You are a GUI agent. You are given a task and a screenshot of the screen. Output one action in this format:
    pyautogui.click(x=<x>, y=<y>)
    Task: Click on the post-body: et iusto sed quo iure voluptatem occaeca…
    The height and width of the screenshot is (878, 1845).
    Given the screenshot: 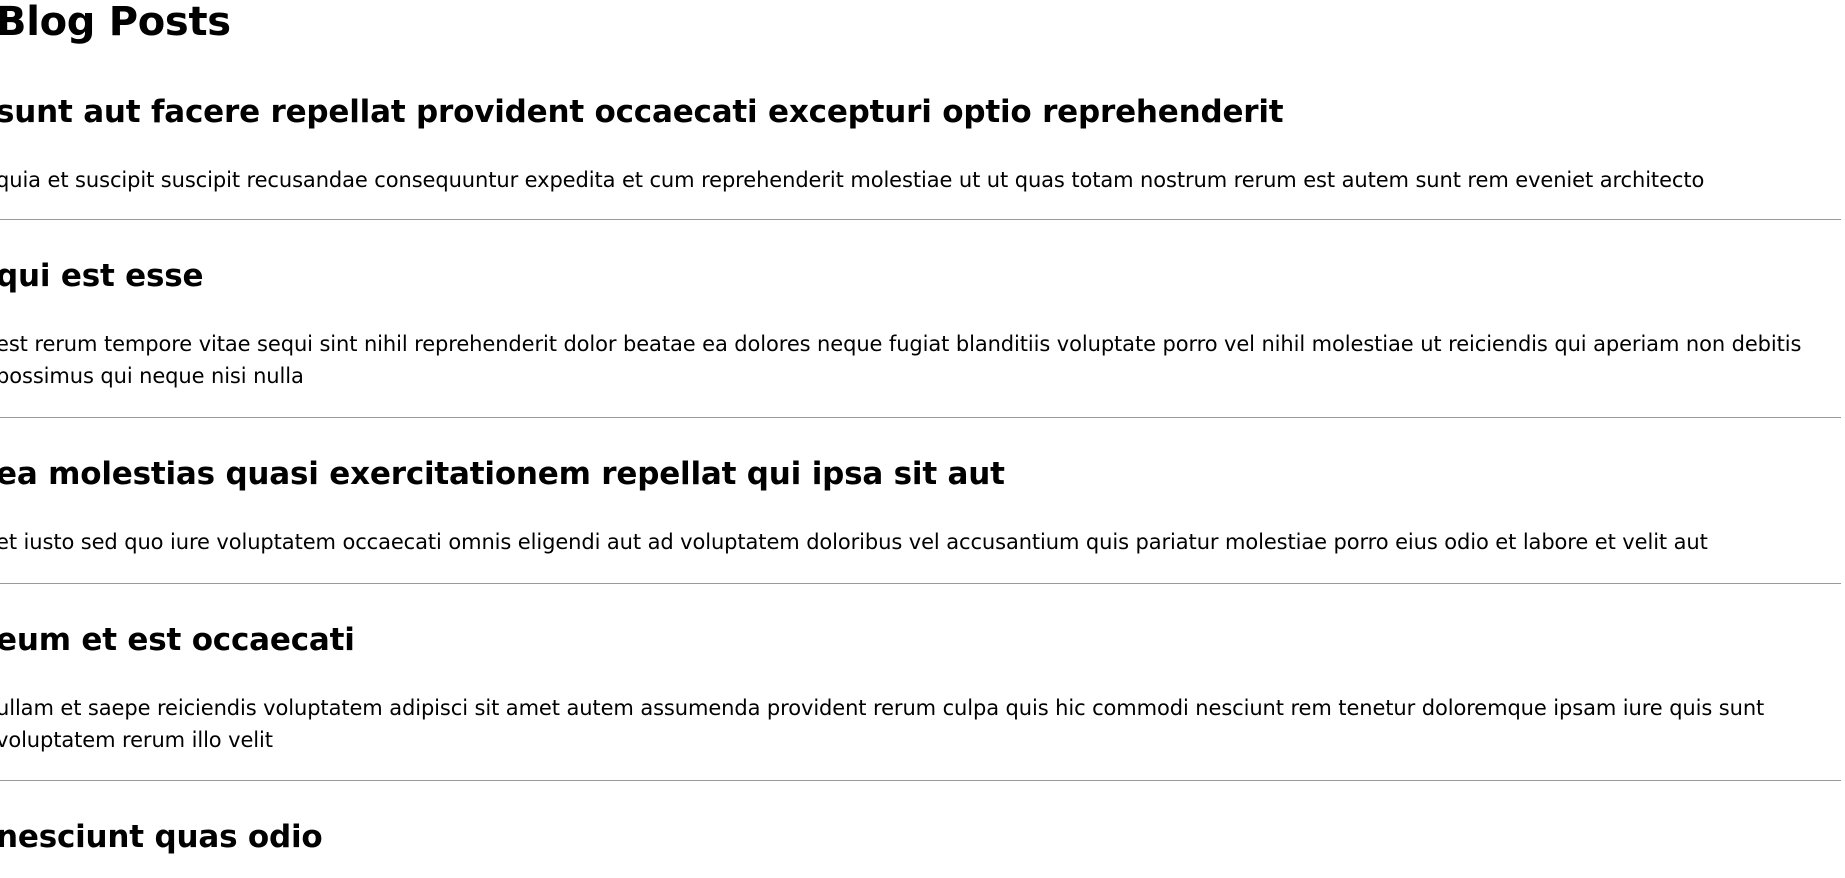 What is the action you would take?
    pyautogui.click(x=854, y=542)
    